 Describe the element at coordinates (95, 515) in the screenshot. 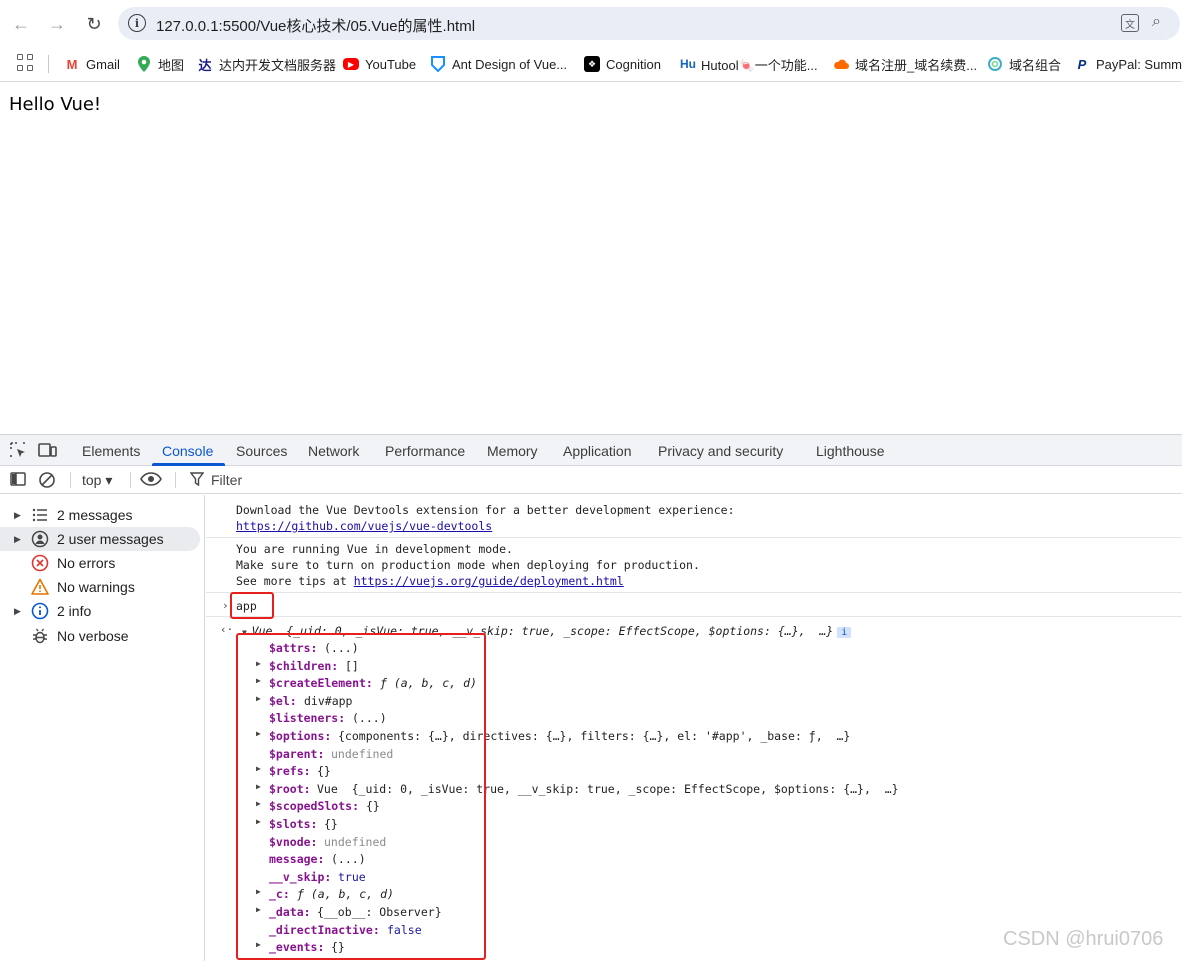

I see `sidebar-item-label: 2 messages` at that location.